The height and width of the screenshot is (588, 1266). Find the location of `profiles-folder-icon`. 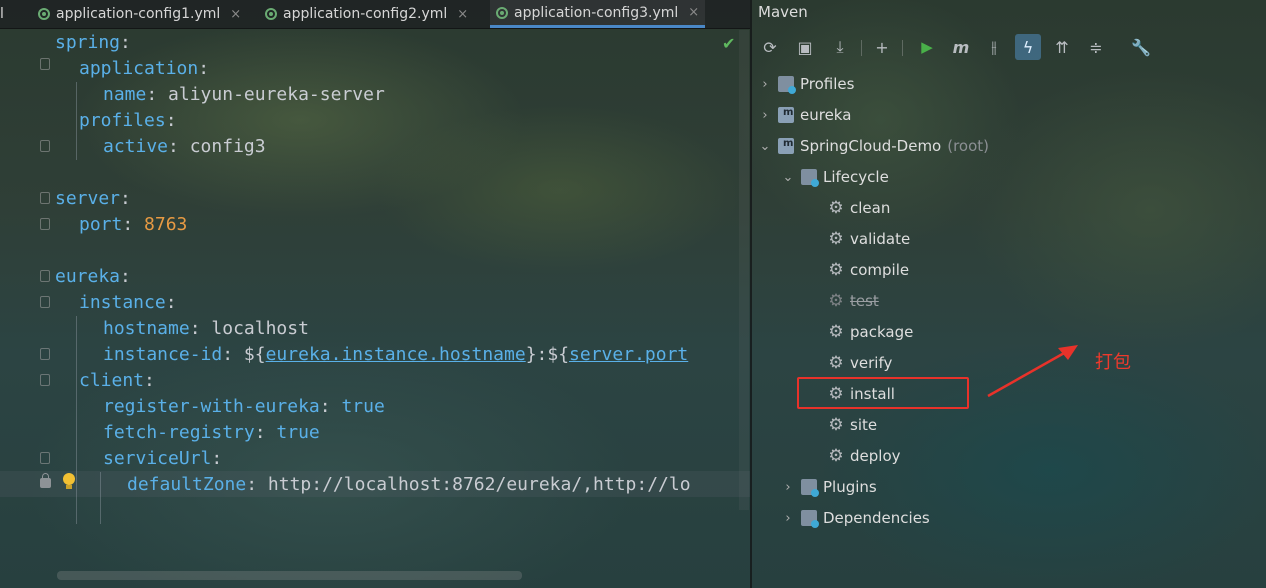

profiles-folder-icon is located at coordinates (787, 85).